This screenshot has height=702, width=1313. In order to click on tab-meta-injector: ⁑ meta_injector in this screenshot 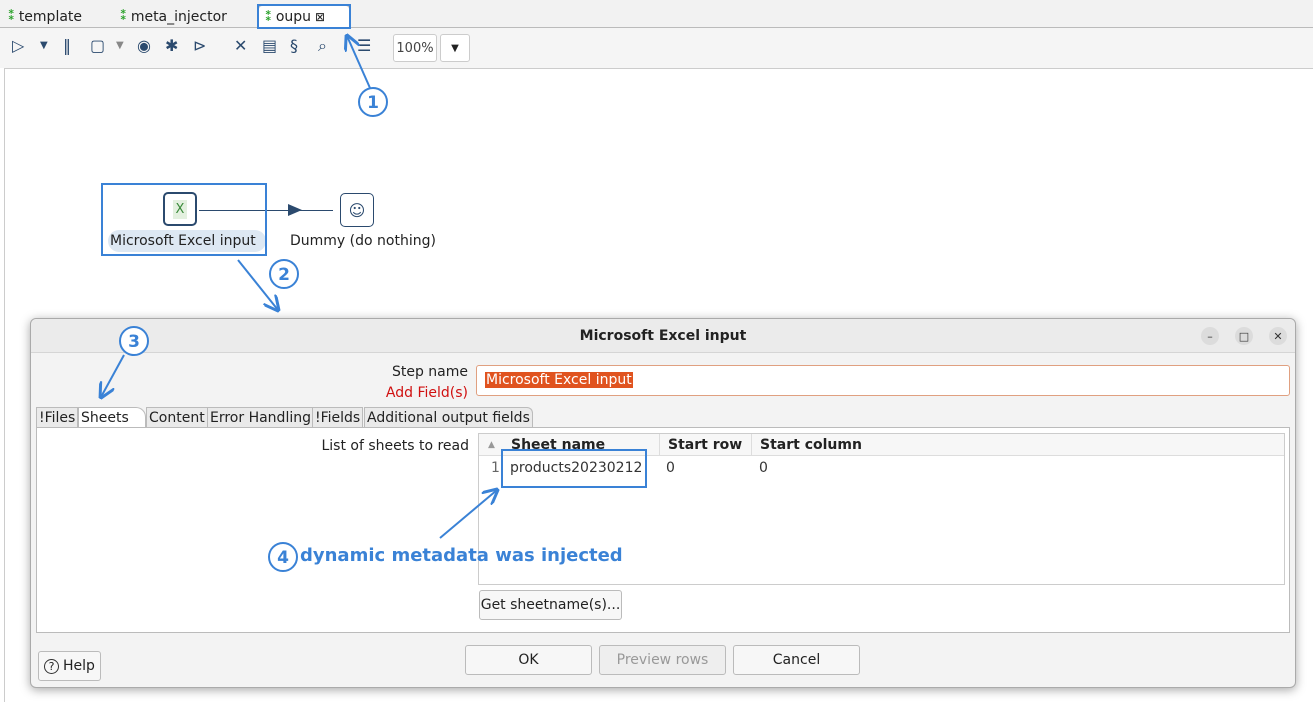, I will do `click(173, 16)`.